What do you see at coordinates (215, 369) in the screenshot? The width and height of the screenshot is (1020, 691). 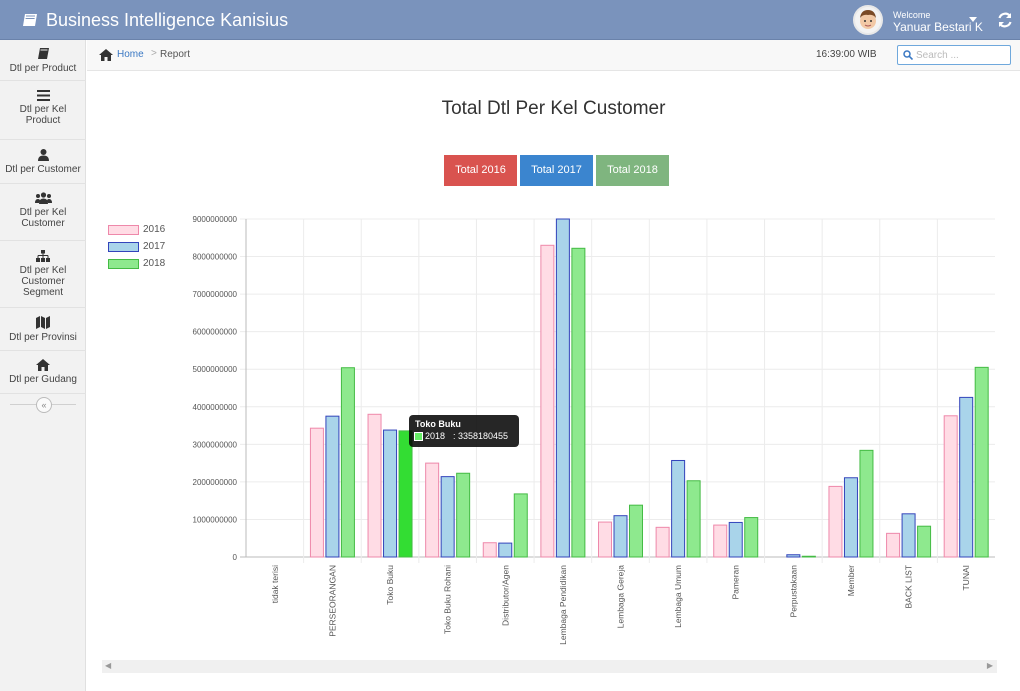 I see `y-tick-label: 5000000000` at bounding box center [215, 369].